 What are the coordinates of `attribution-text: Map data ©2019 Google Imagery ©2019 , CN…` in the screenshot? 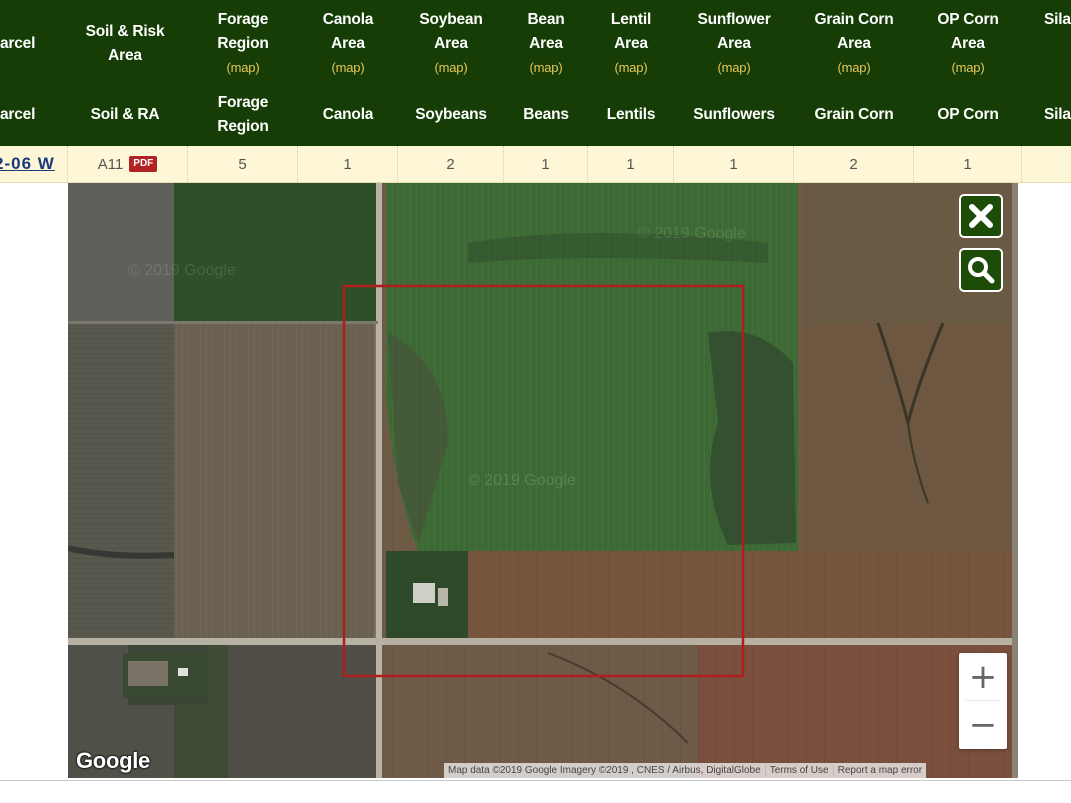 It's located at (604, 770).